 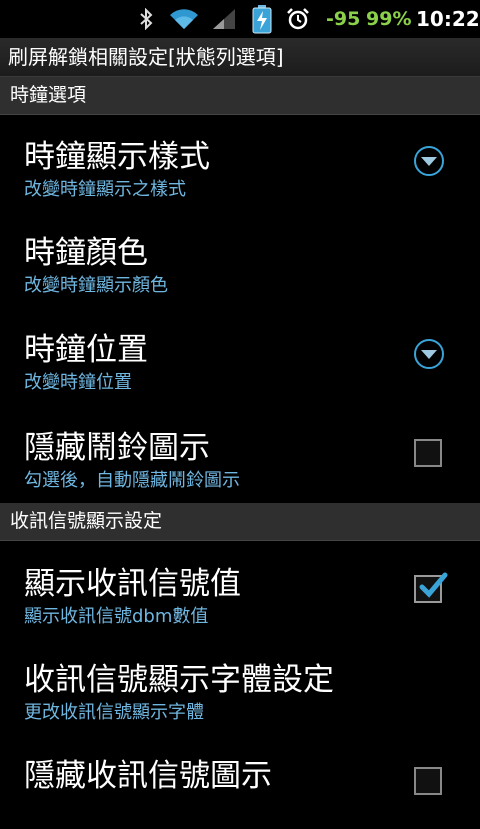 I want to click on pref-title: 時鐘顯示樣式, so click(x=117, y=157).